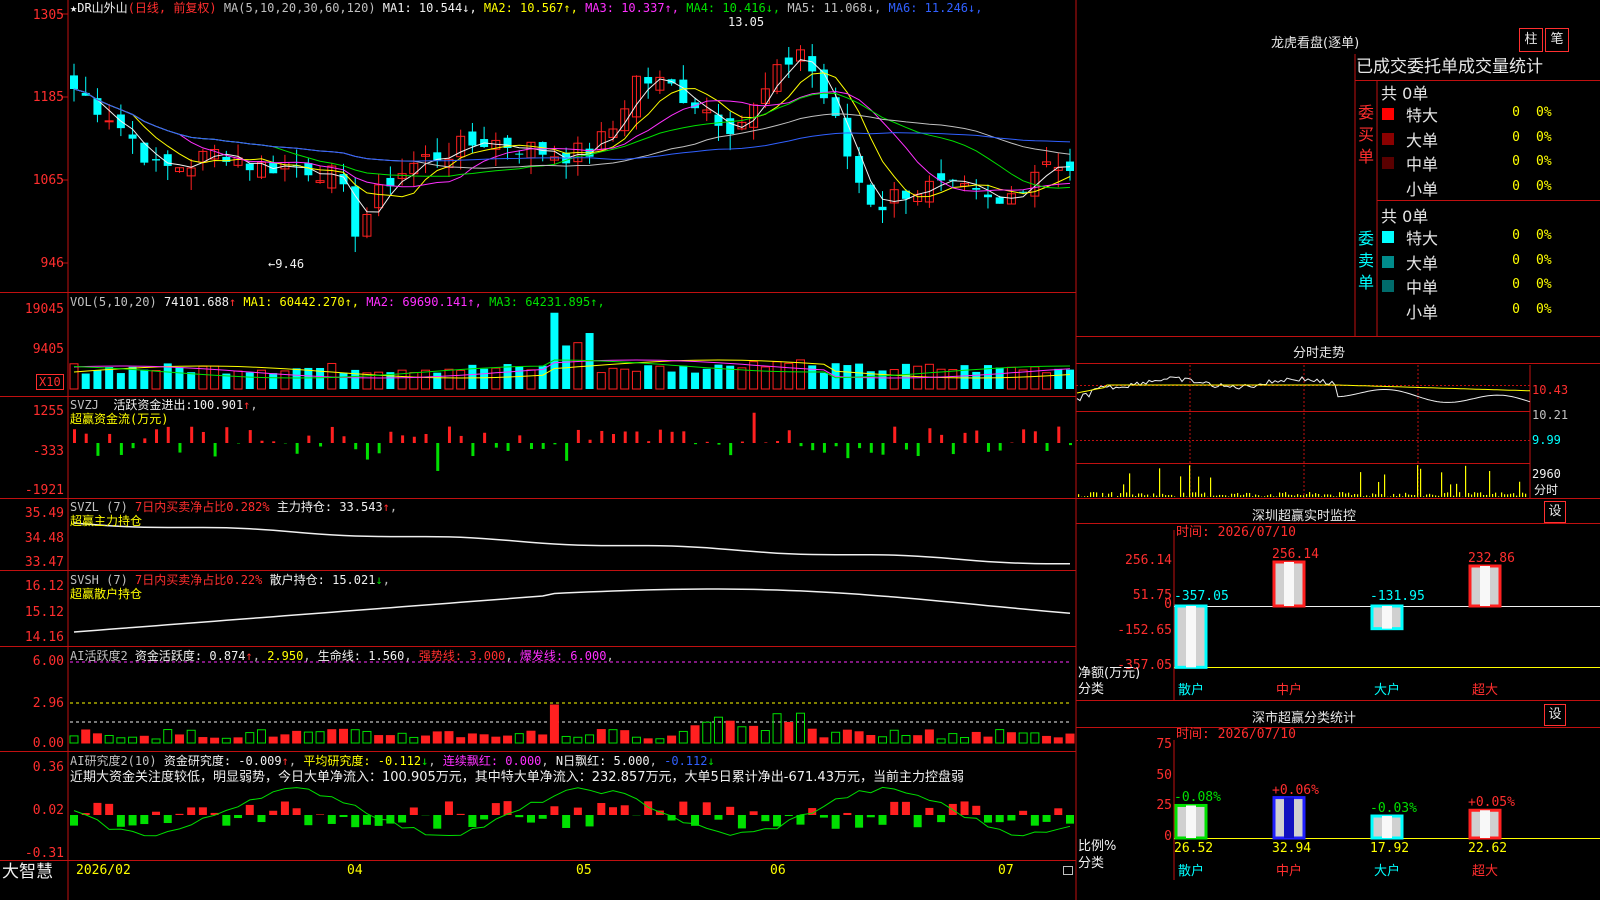  Describe the element at coordinates (153, 405) in the screenshot. I see `svzj-label: 活跃资金进出:` at that location.